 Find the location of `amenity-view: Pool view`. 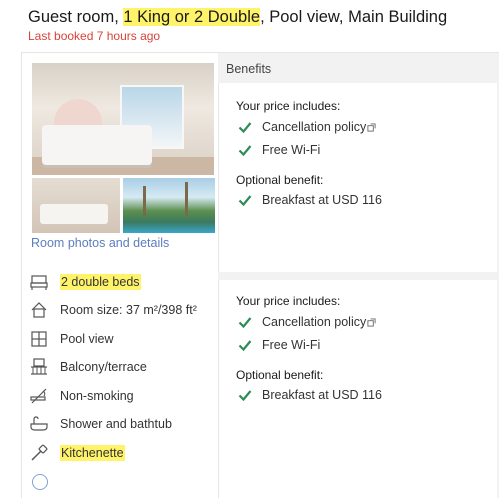

amenity-view: Pool view is located at coordinates (72, 339).